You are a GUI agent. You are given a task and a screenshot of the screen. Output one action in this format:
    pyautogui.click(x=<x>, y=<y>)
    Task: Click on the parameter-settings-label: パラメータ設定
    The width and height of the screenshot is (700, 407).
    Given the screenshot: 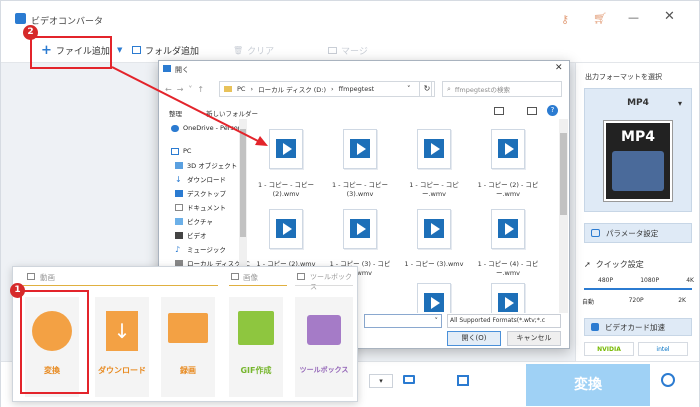 What is the action you would take?
    pyautogui.click(x=632, y=233)
    